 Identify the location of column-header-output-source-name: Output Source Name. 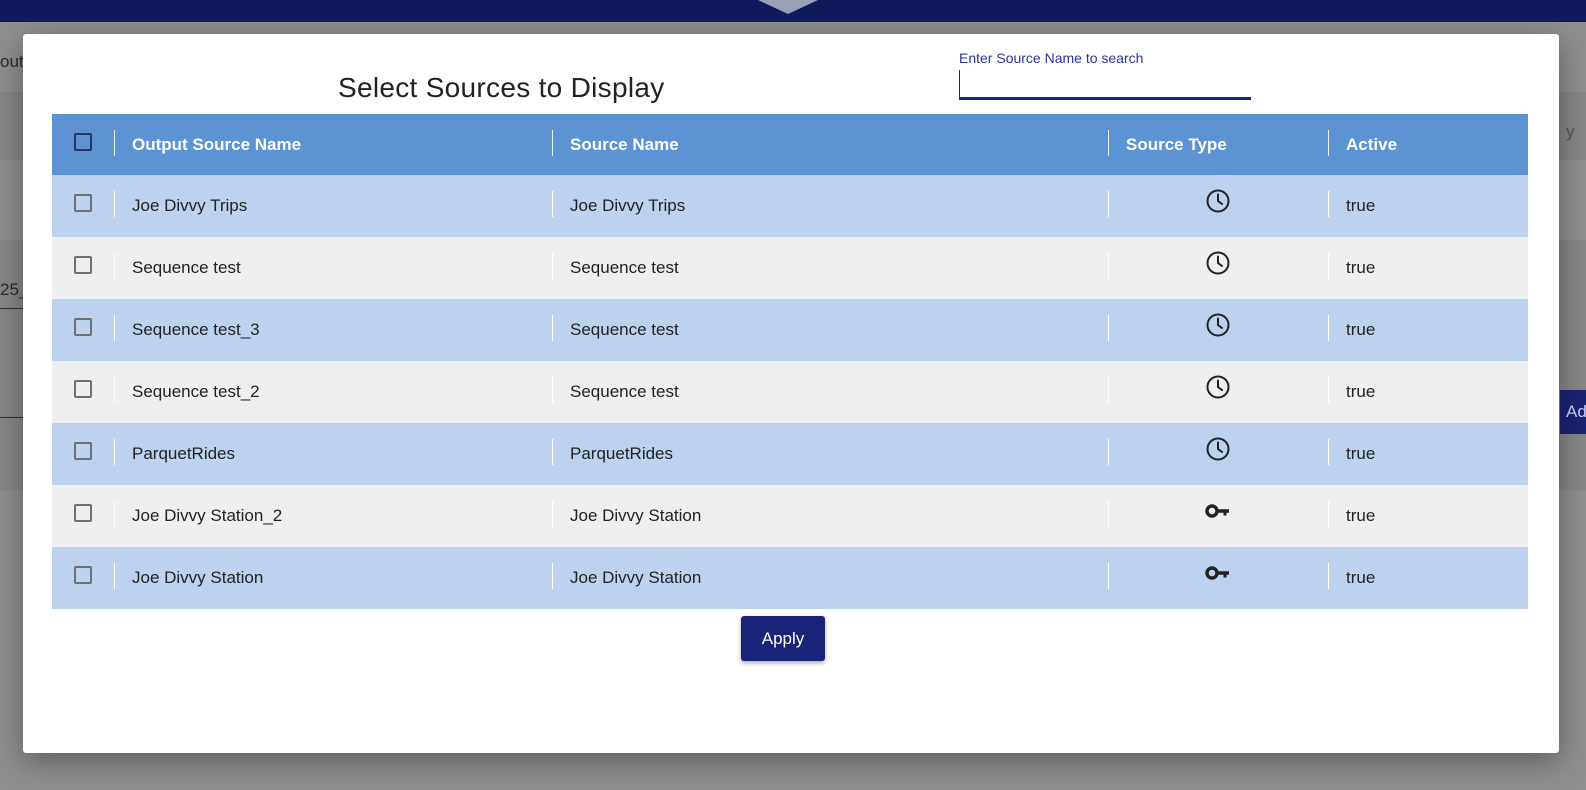
(333, 144).